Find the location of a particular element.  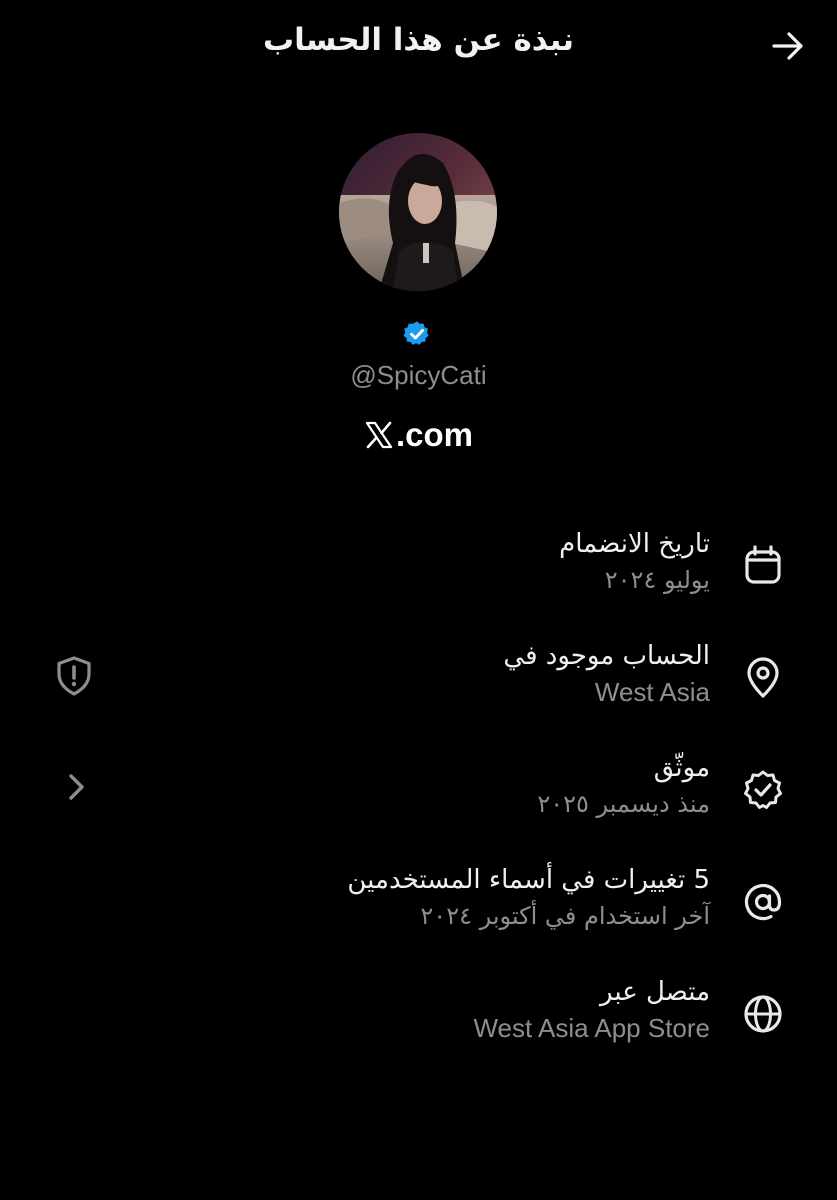

row-title: موثّق is located at coordinates (681, 768).